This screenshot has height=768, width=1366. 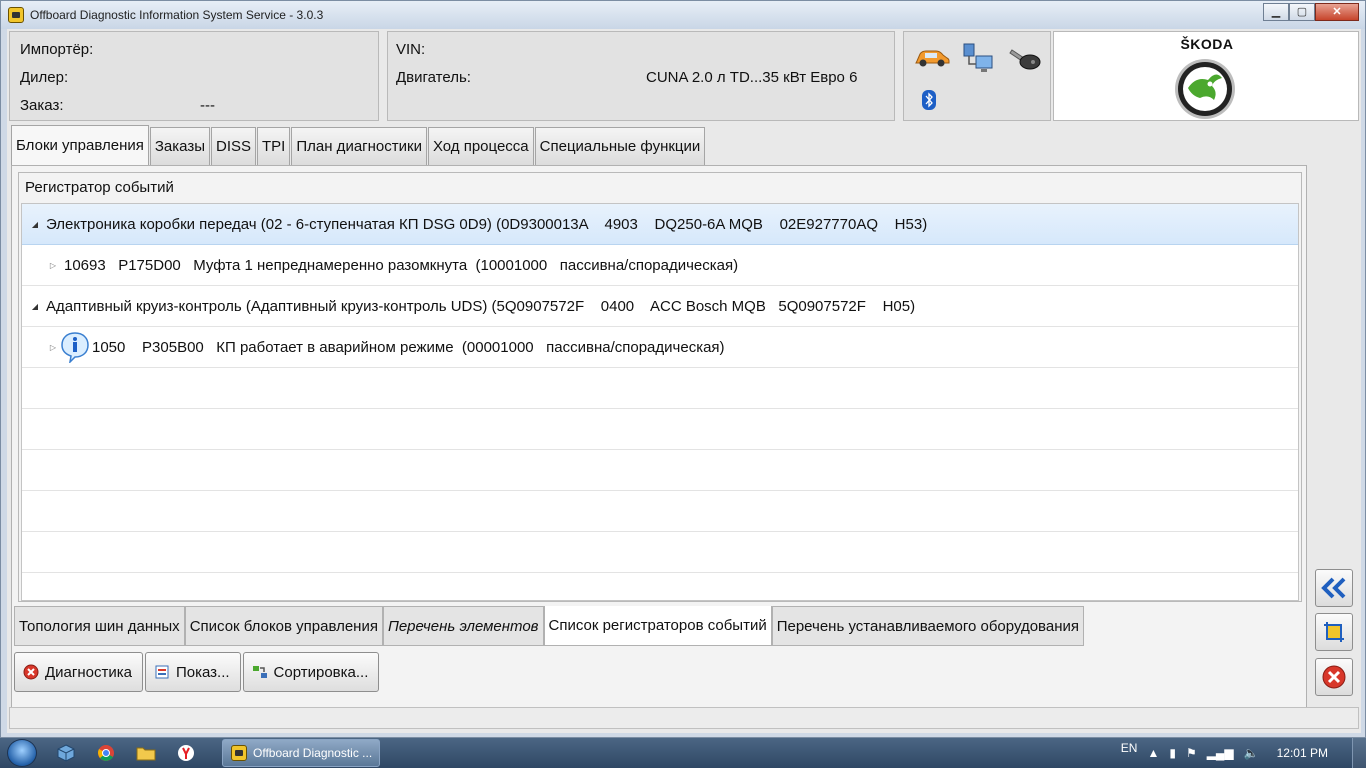 I want to click on subtab-event-recorders: Список регистраторов событий, so click(x=657, y=626).